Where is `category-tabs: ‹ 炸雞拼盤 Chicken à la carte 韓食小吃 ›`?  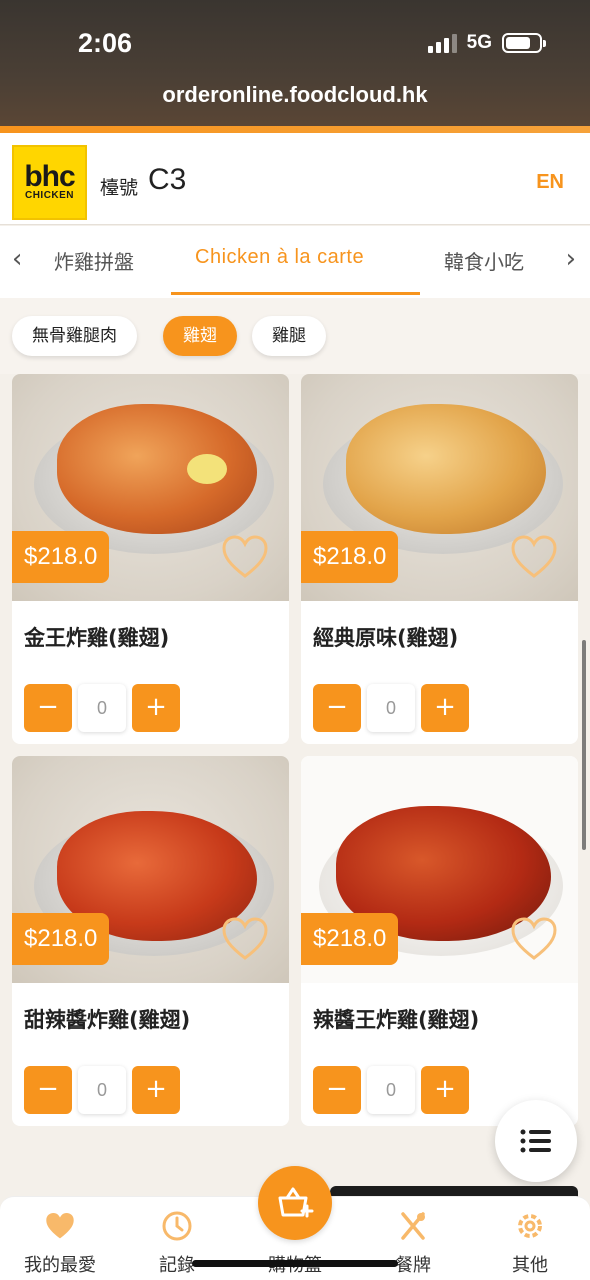 category-tabs: ‹ 炸雞拼盤 Chicken à la carte 韓食小吃 › is located at coordinates (295, 262).